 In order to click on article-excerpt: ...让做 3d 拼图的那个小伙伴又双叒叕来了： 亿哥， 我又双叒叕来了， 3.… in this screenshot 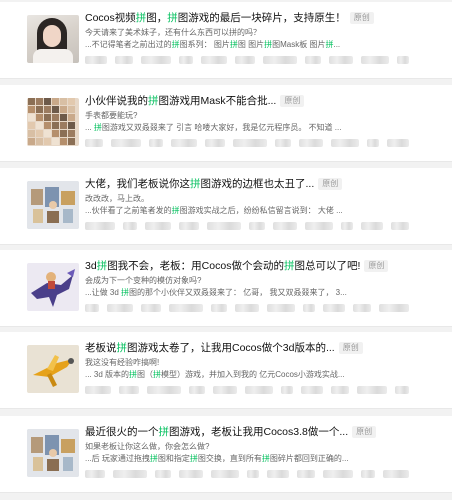, I will do `click(265, 293)`.